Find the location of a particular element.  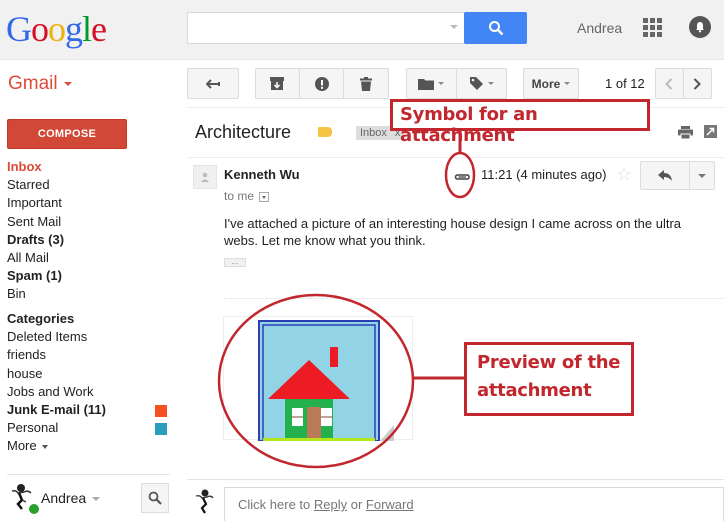

more-message-options-button is located at coordinates (702, 175).